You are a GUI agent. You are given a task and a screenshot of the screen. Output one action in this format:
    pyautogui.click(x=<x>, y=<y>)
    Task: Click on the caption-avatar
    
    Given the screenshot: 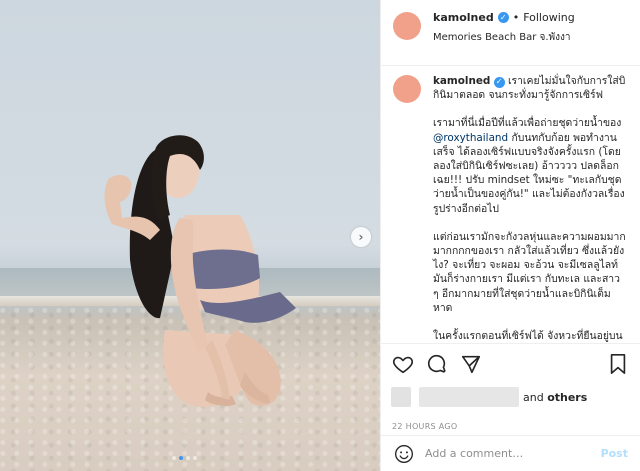 What is the action you would take?
    pyautogui.click(x=407, y=89)
    